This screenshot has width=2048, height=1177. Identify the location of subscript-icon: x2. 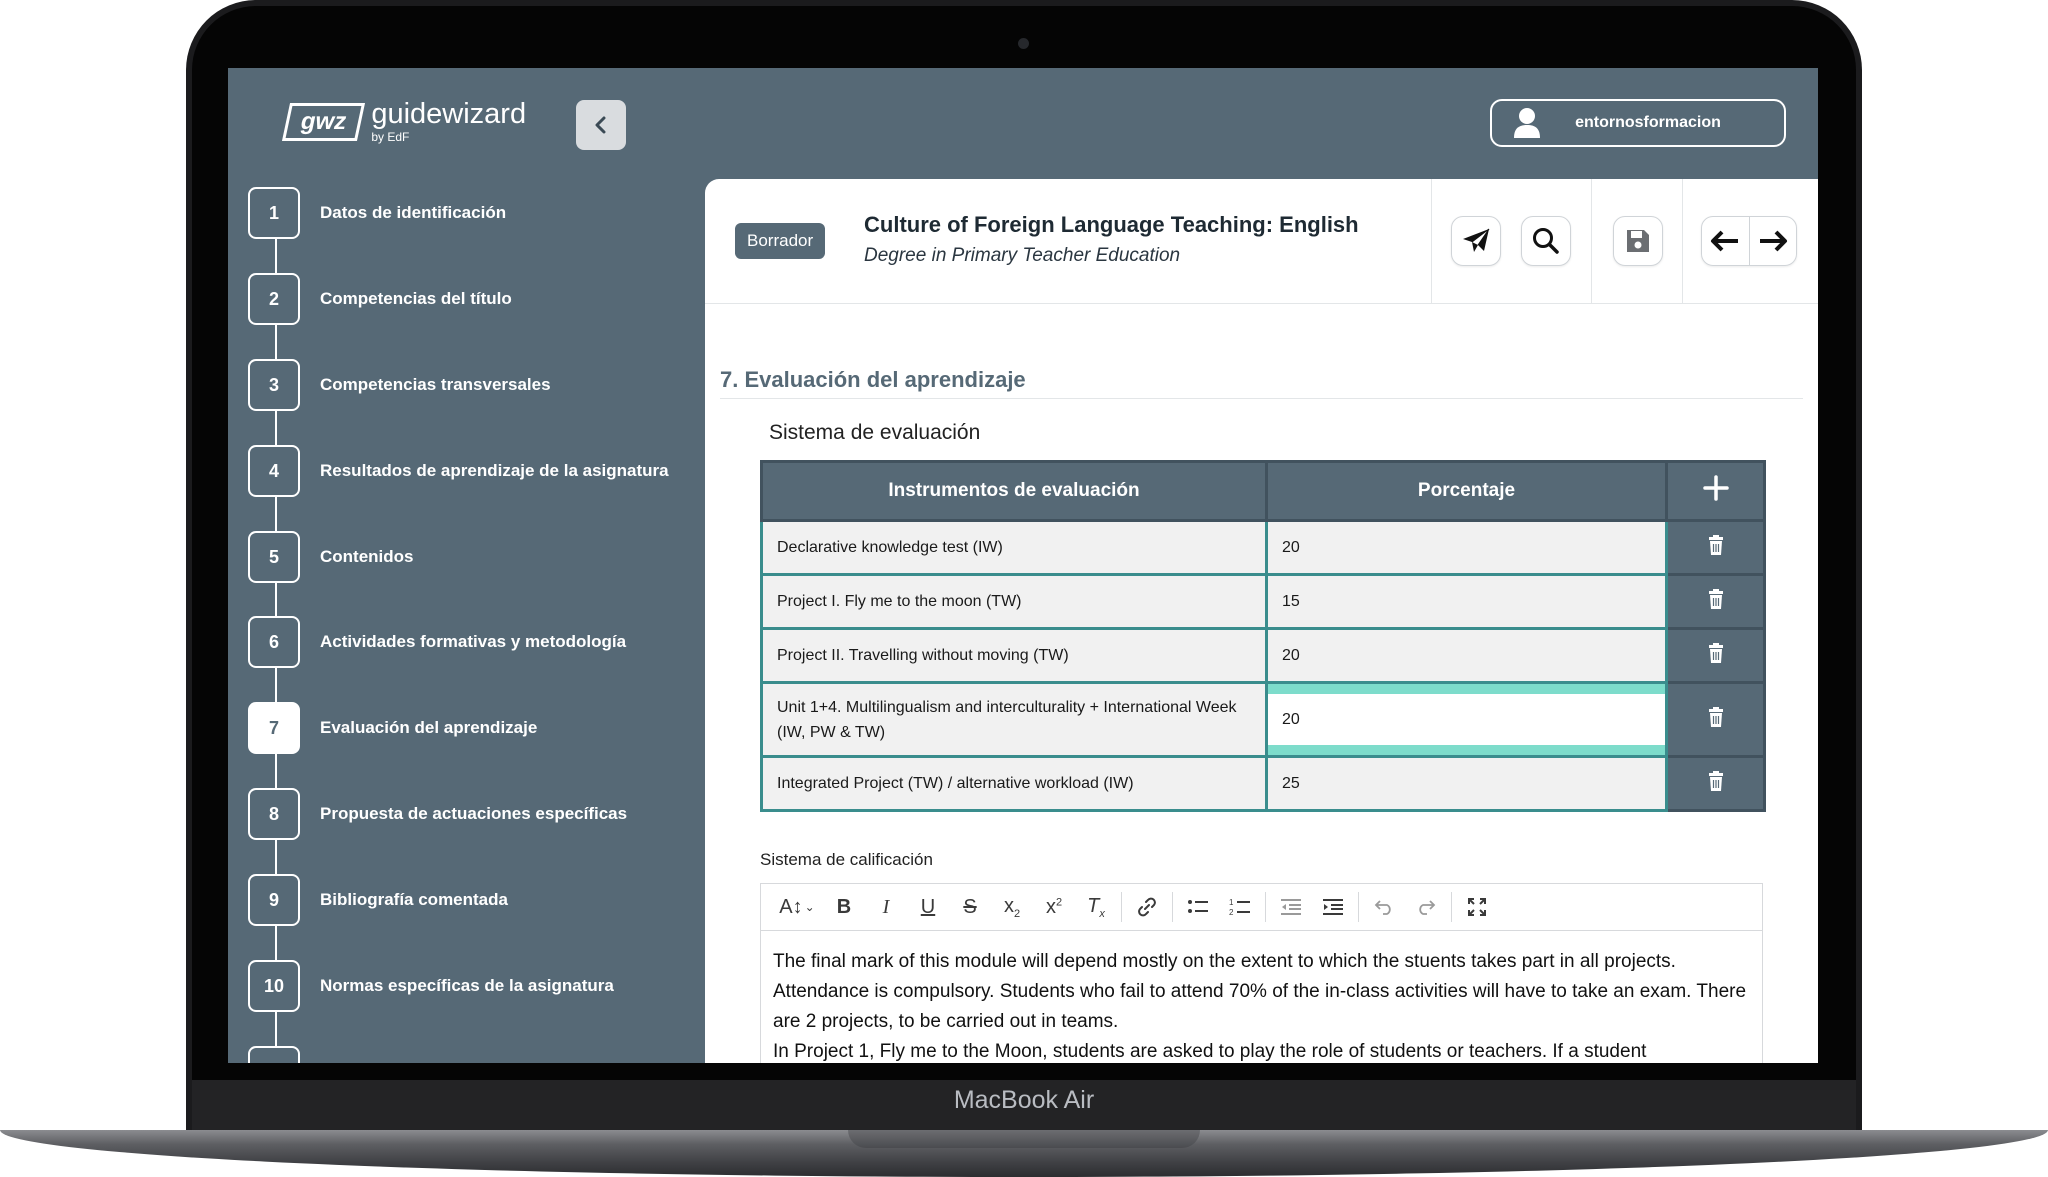
(1012, 907).